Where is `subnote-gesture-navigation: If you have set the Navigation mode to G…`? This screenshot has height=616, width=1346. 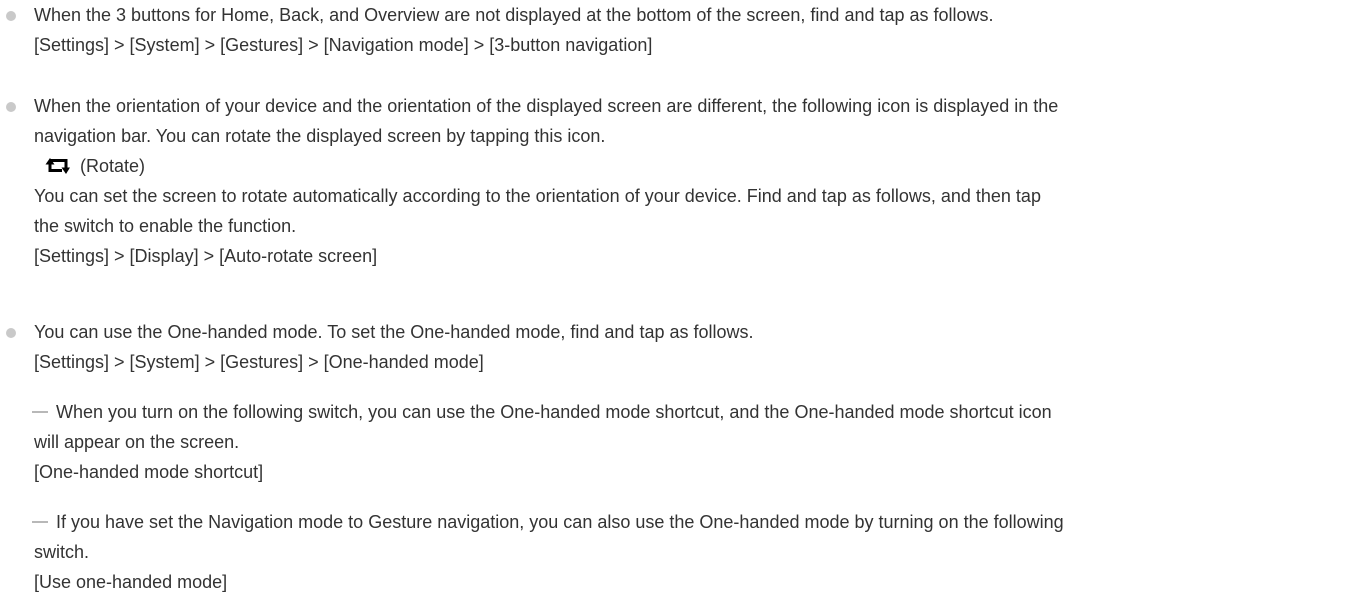
subnote-gesture-navigation: If you have set the Navigation mode to G… is located at coordinates (674, 552).